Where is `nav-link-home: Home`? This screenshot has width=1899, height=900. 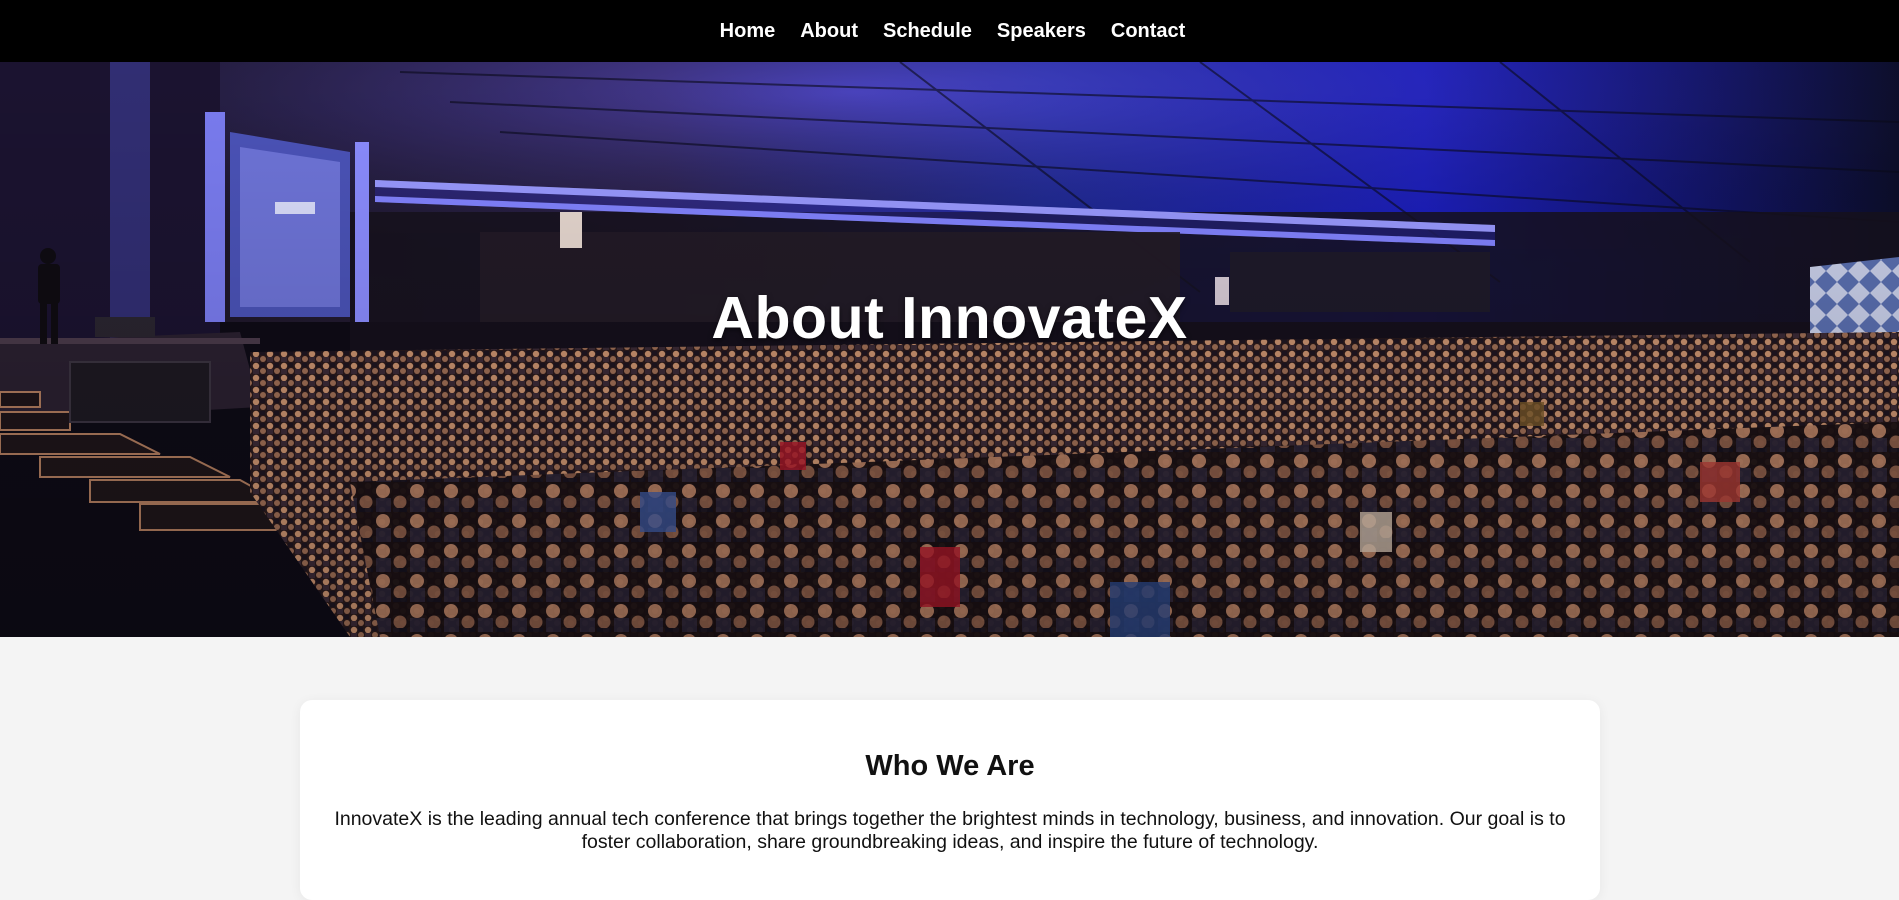
nav-link-home: Home is located at coordinates (748, 31).